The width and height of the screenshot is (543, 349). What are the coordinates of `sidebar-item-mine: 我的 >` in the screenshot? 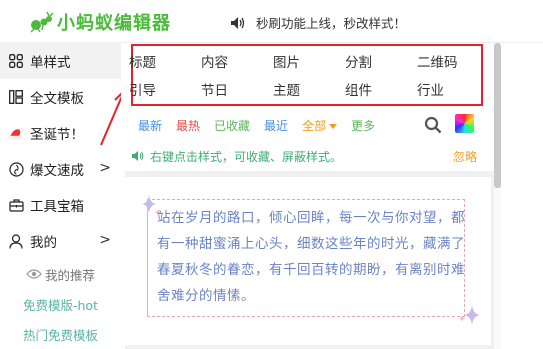 It's located at (60, 241).